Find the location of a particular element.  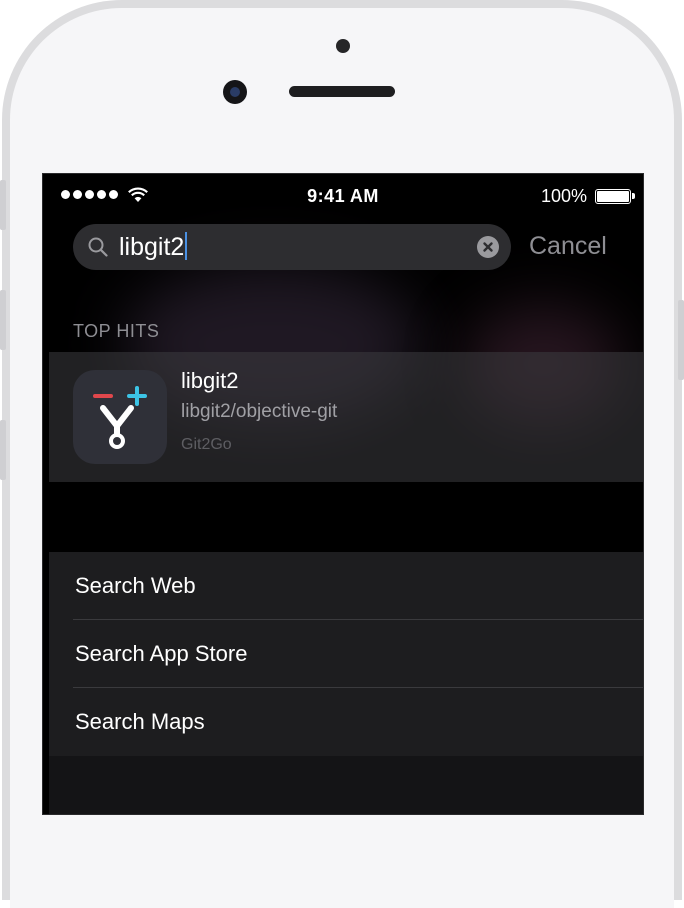

top-hit-subtitle: libgit2/objective-git is located at coordinates (259, 411).